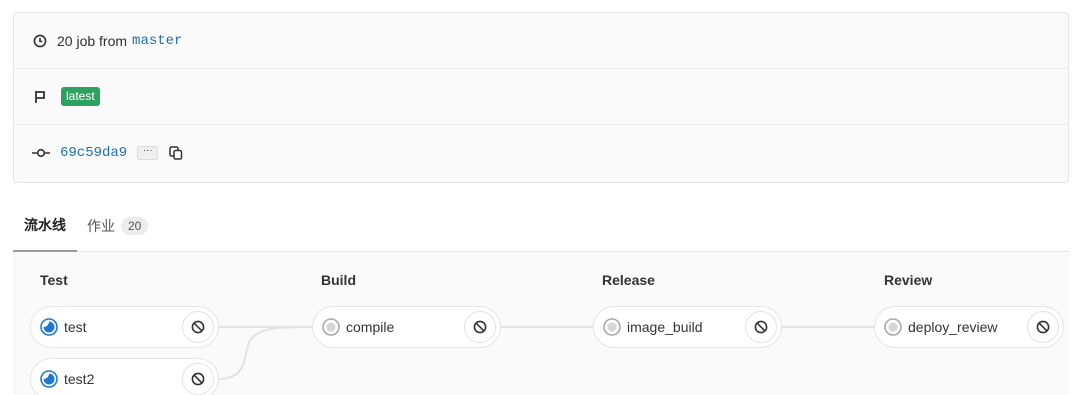 The image size is (1080, 395). Describe the element at coordinates (75, 327) in the screenshot. I see `job-name: test` at that location.